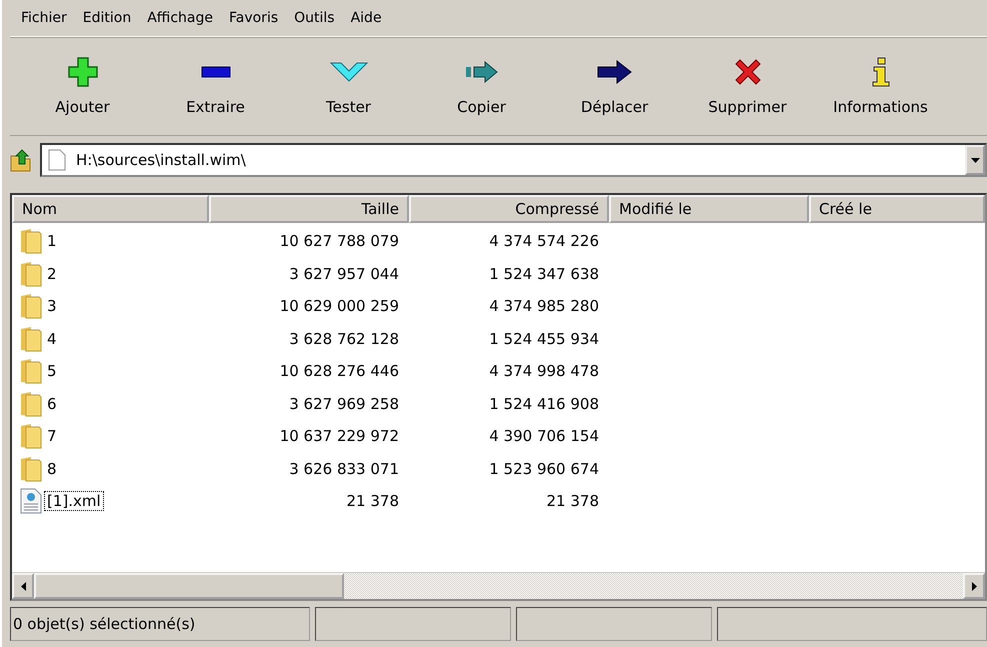 The width and height of the screenshot is (987, 647). Describe the element at coordinates (52, 306) in the screenshot. I see `file-name: 3` at that location.